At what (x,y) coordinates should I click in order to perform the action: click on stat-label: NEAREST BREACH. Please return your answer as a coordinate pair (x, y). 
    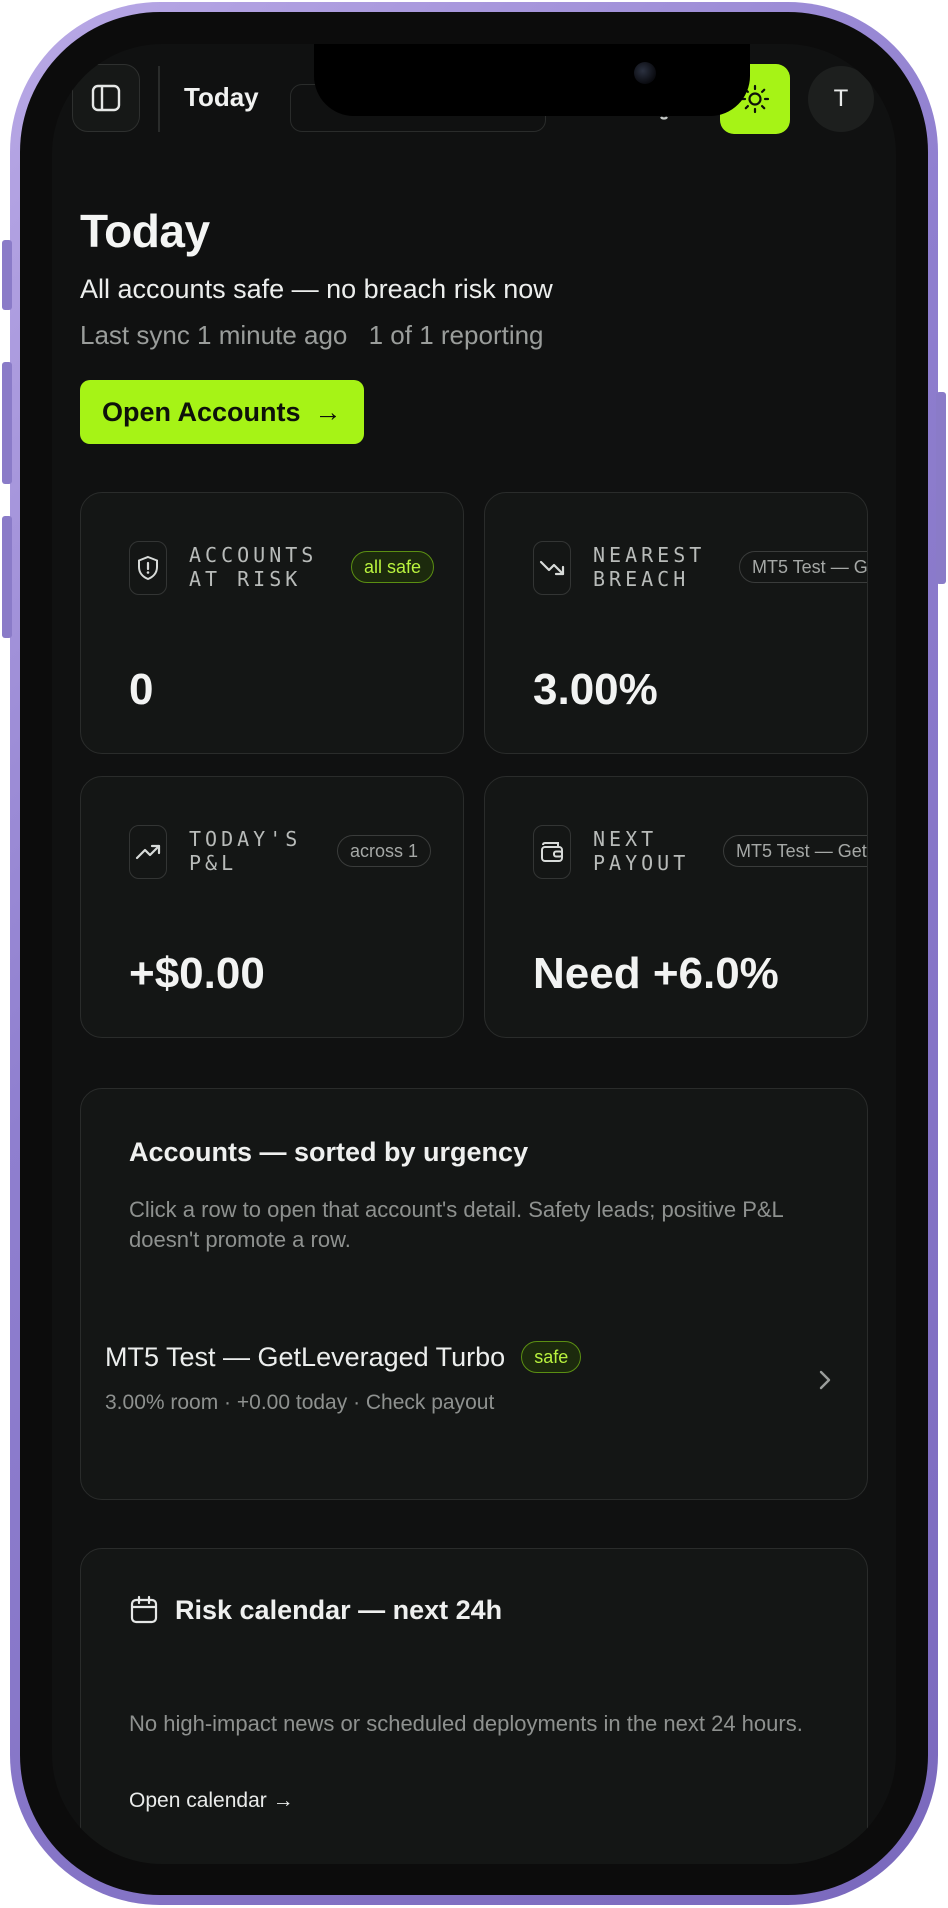
    Looking at the image, I should click on (649, 567).